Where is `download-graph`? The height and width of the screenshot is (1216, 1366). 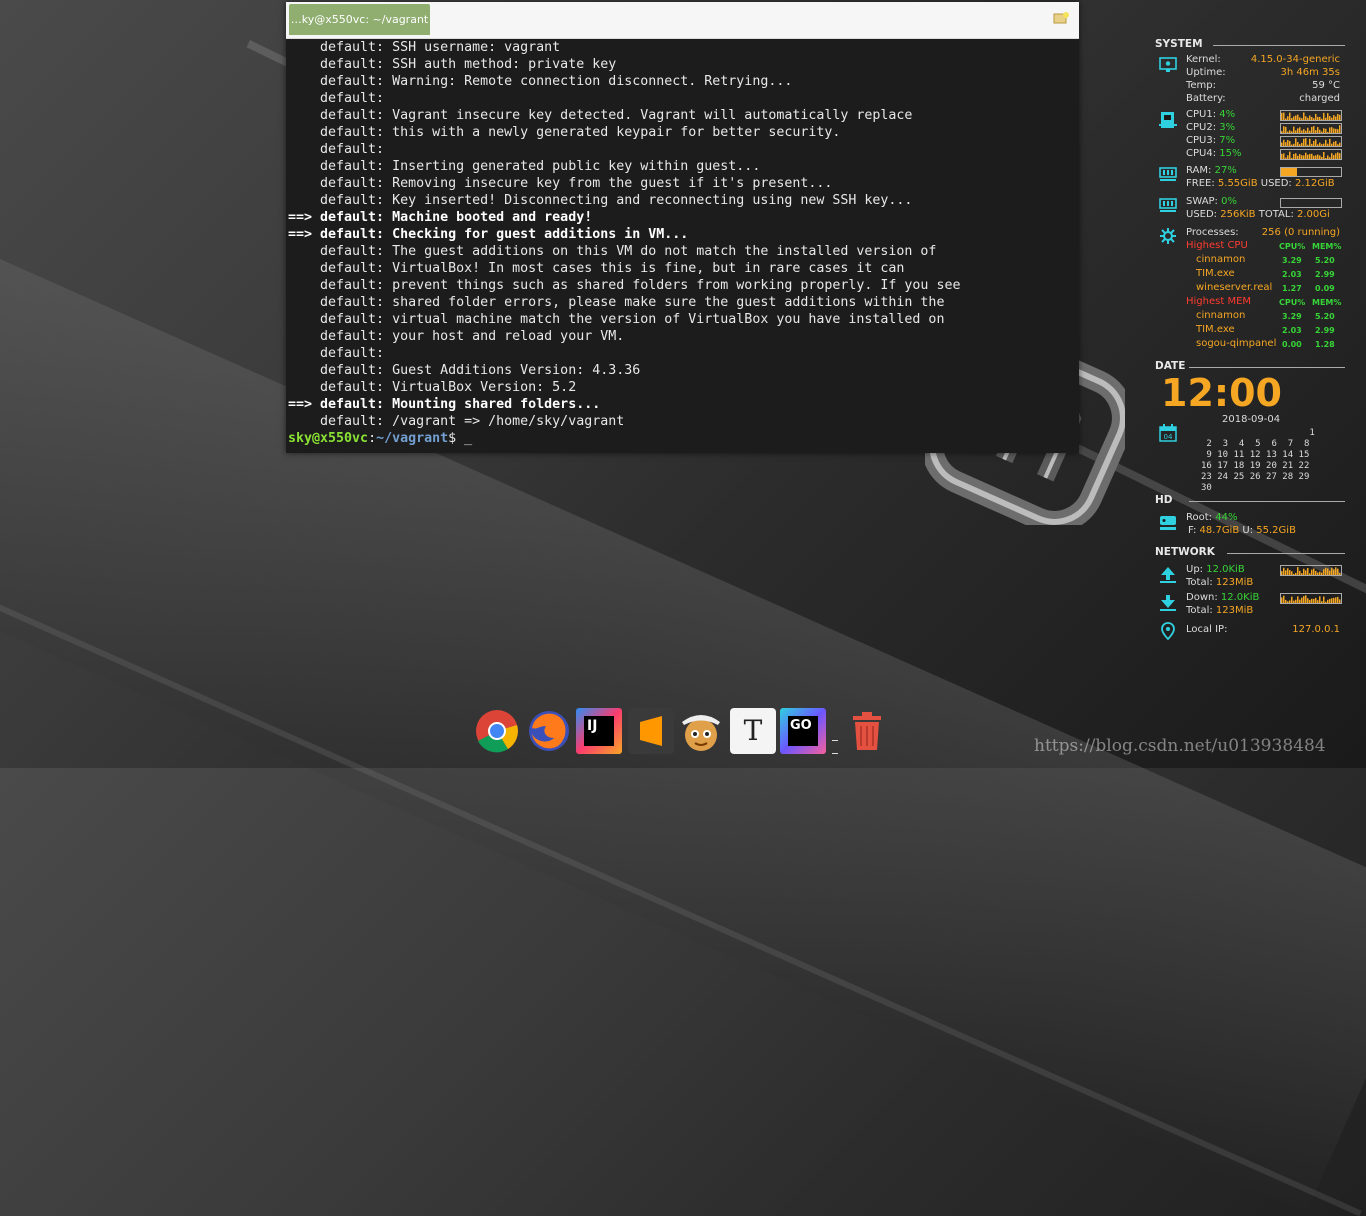
download-graph is located at coordinates (1311, 598).